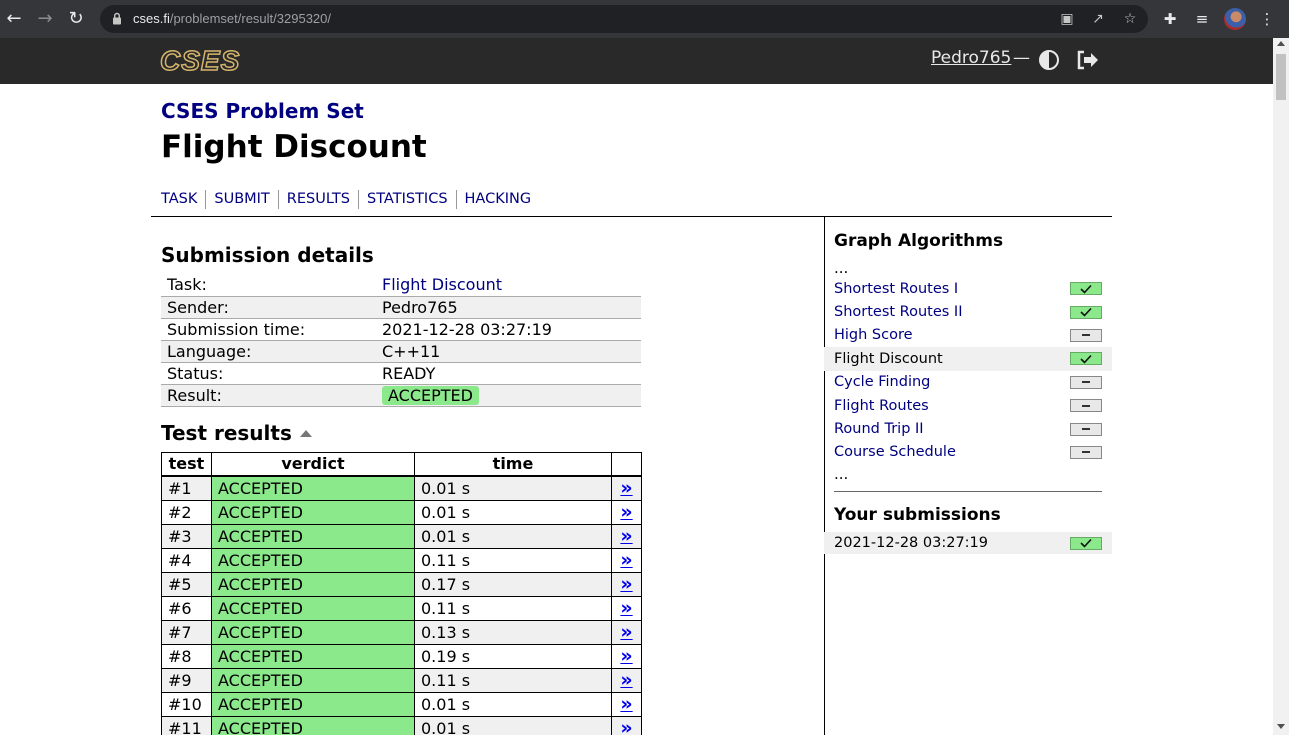  I want to click on table-row: #2 ACCEPTED 0.01 s », so click(401, 512).